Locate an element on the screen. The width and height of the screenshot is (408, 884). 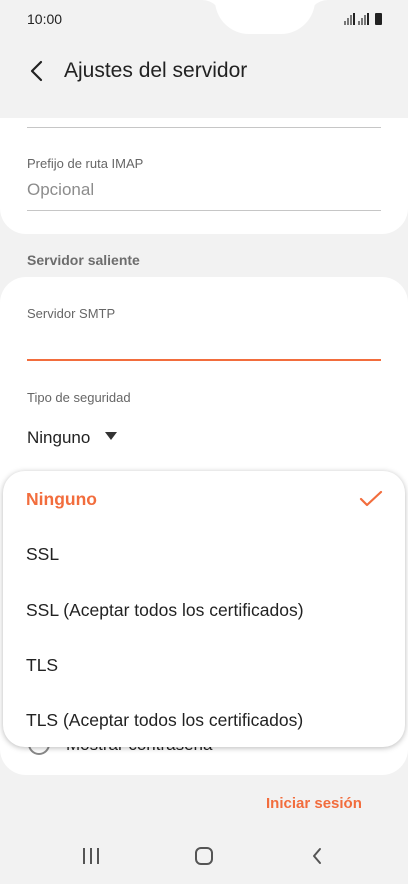
checkmark-icon is located at coordinates (371, 498).